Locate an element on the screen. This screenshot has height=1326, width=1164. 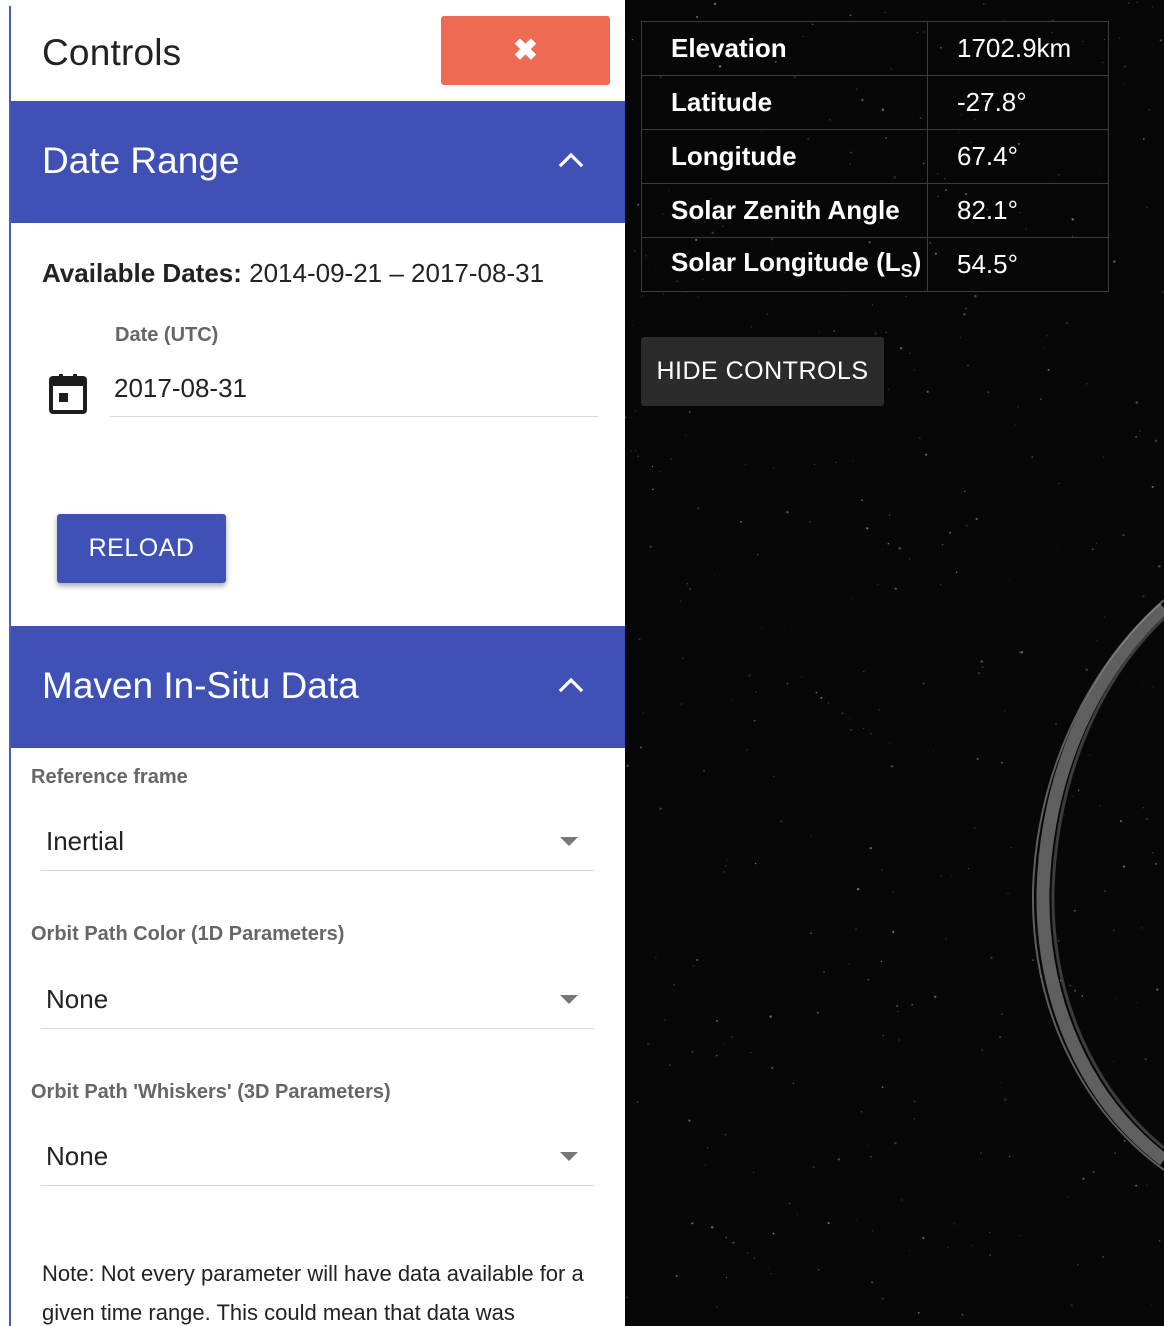
date-range-header: Date Range is located at coordinates (318, 162).